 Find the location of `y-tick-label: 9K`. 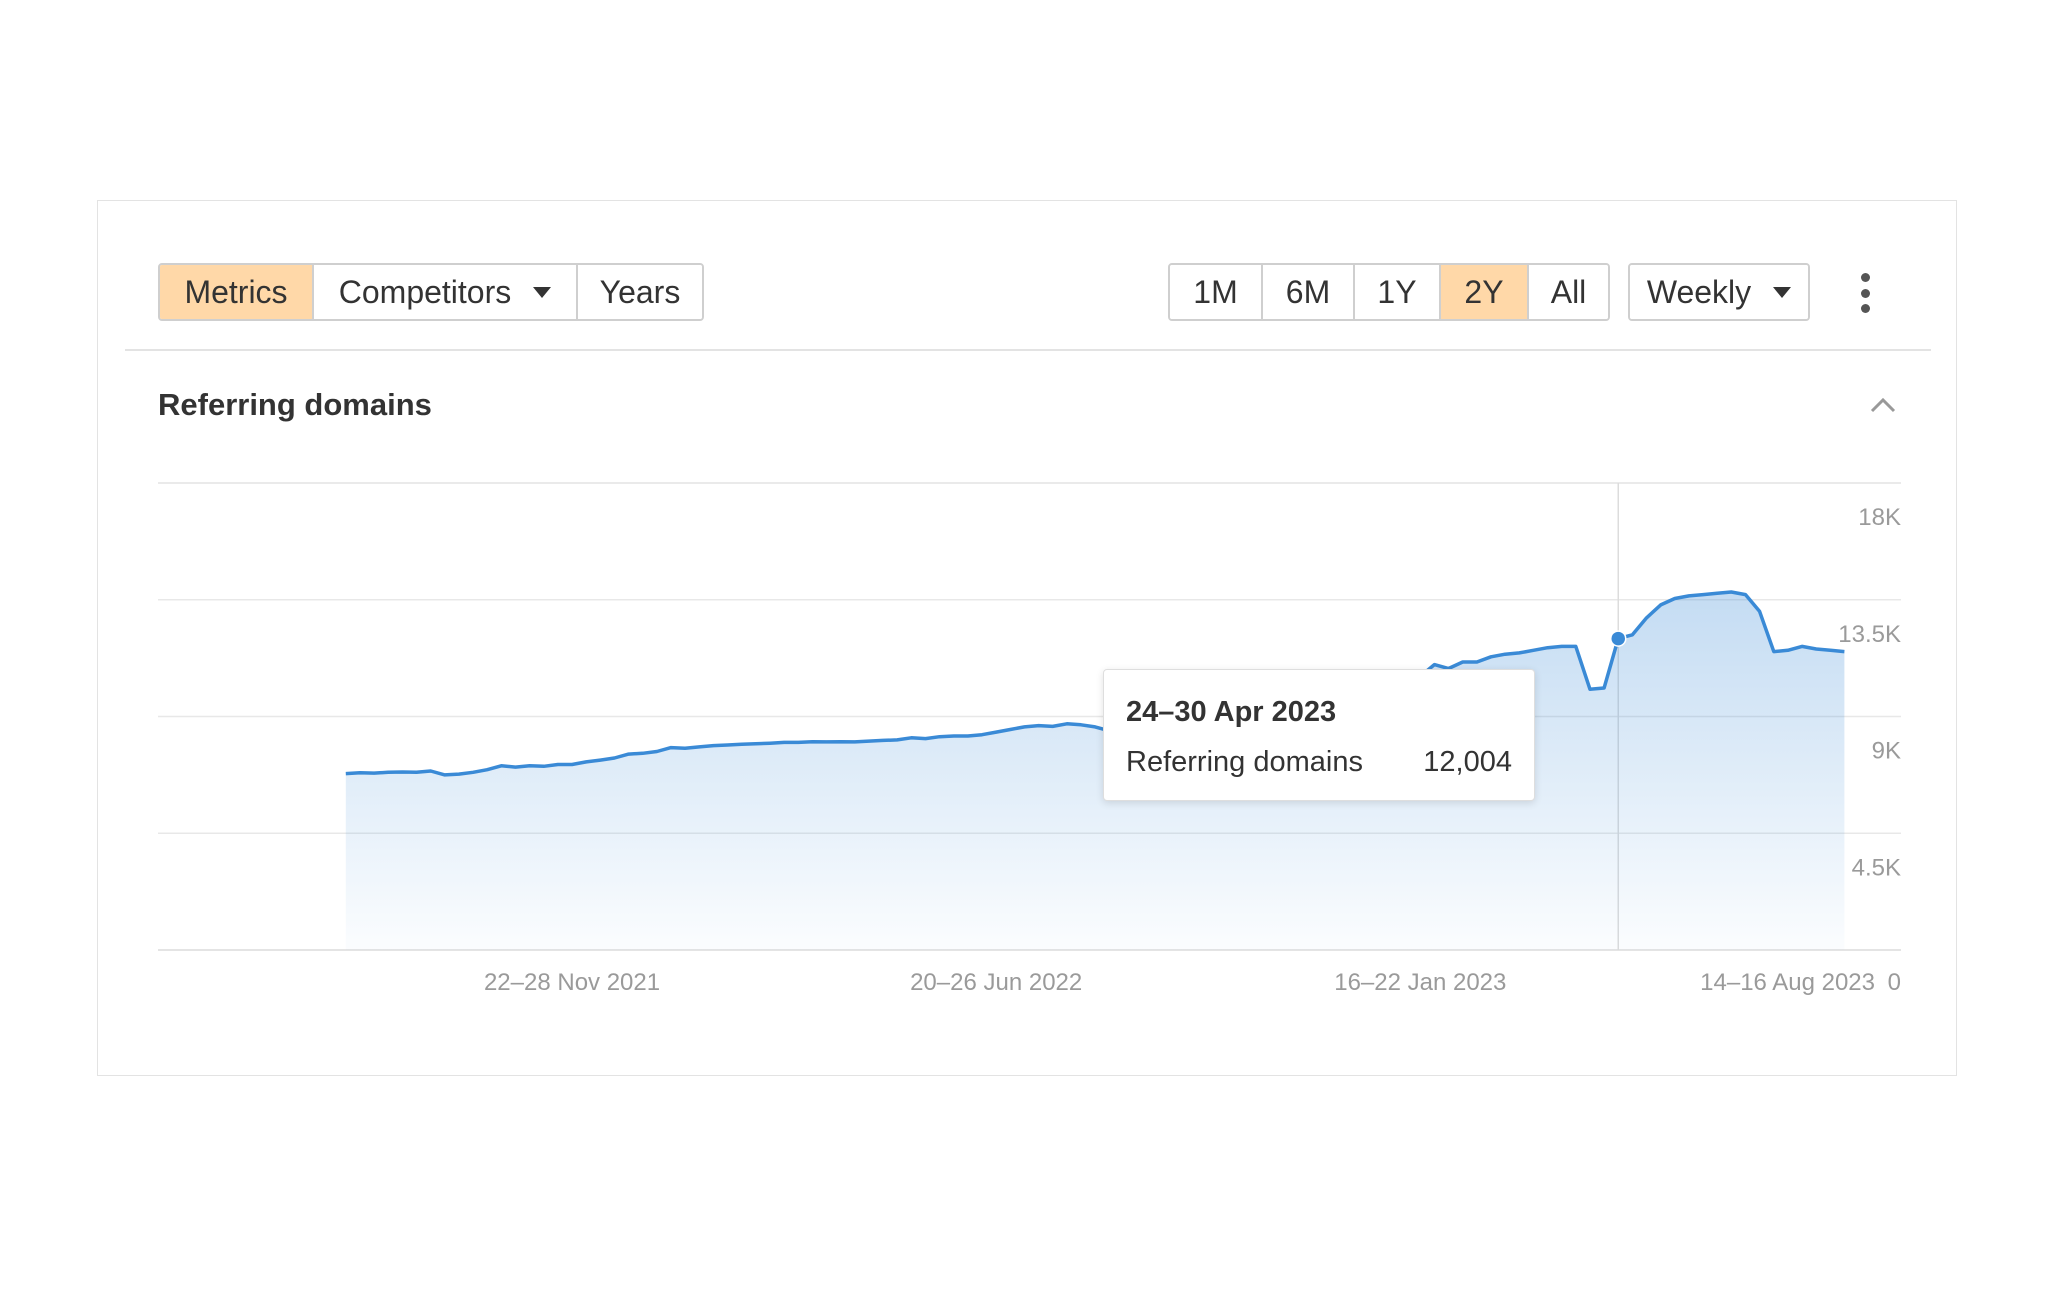

y-tick-label: 9K is located at coordinates (1886, 751).